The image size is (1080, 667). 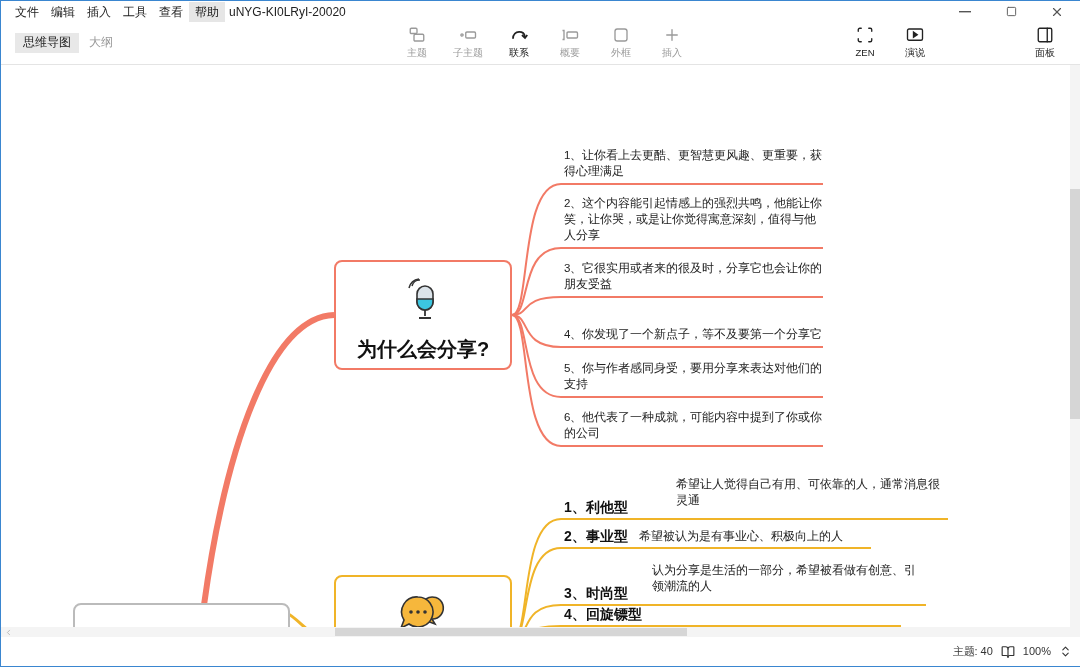 I want to click on menu-item: 编辑, so click(x=63, y=11).